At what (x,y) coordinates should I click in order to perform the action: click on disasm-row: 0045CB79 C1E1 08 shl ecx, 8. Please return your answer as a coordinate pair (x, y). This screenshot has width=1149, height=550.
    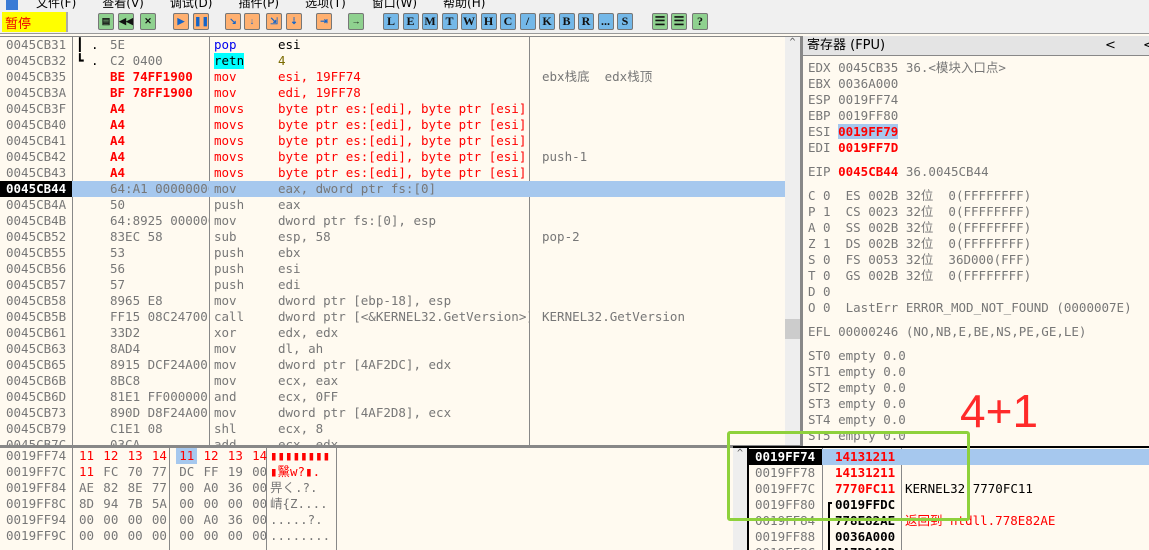
    Looking at the image, I should click on (400, 429).